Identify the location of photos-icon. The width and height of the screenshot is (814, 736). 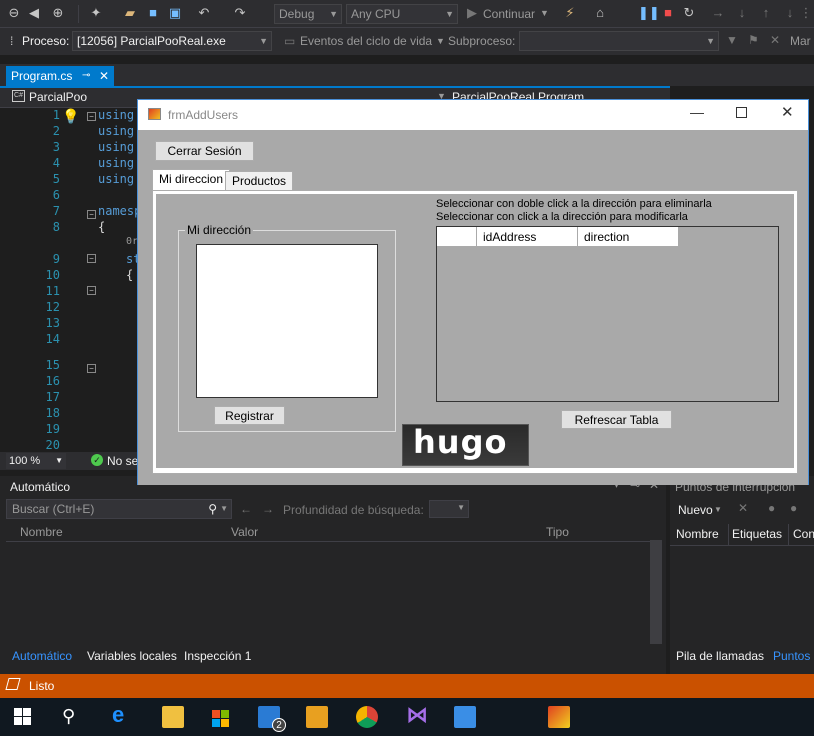
(465, 717).